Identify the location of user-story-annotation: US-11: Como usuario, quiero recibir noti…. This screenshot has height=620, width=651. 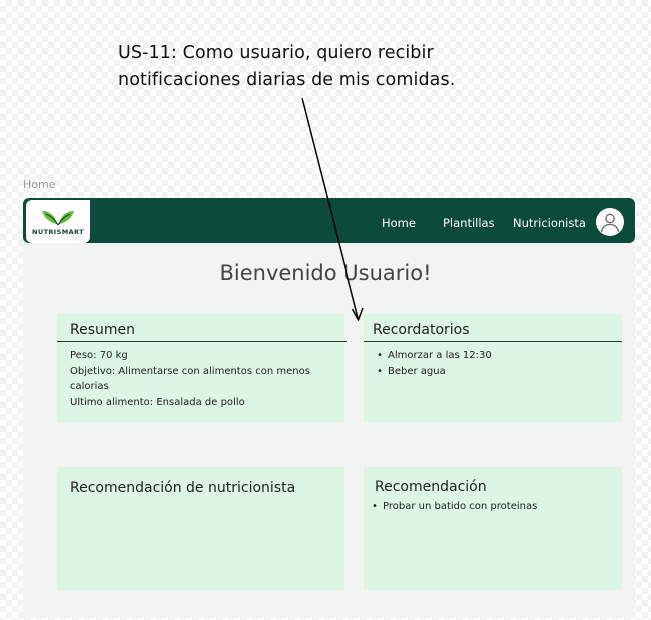
(287, 66).